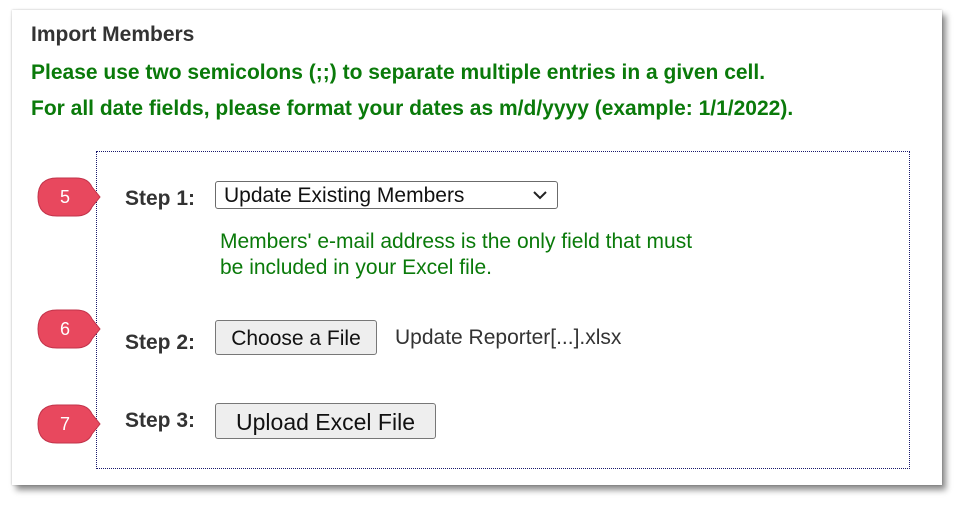  Describe the element at coordinates (344, 195) in the screenshot. I see `import-mode-selected-value: Update Existing Members` at that location.